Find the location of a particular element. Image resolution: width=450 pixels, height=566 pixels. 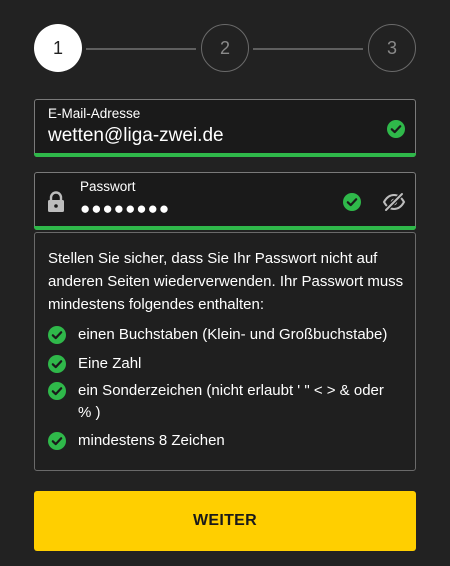

step-number: 3 is located at coordinates (391, 47).